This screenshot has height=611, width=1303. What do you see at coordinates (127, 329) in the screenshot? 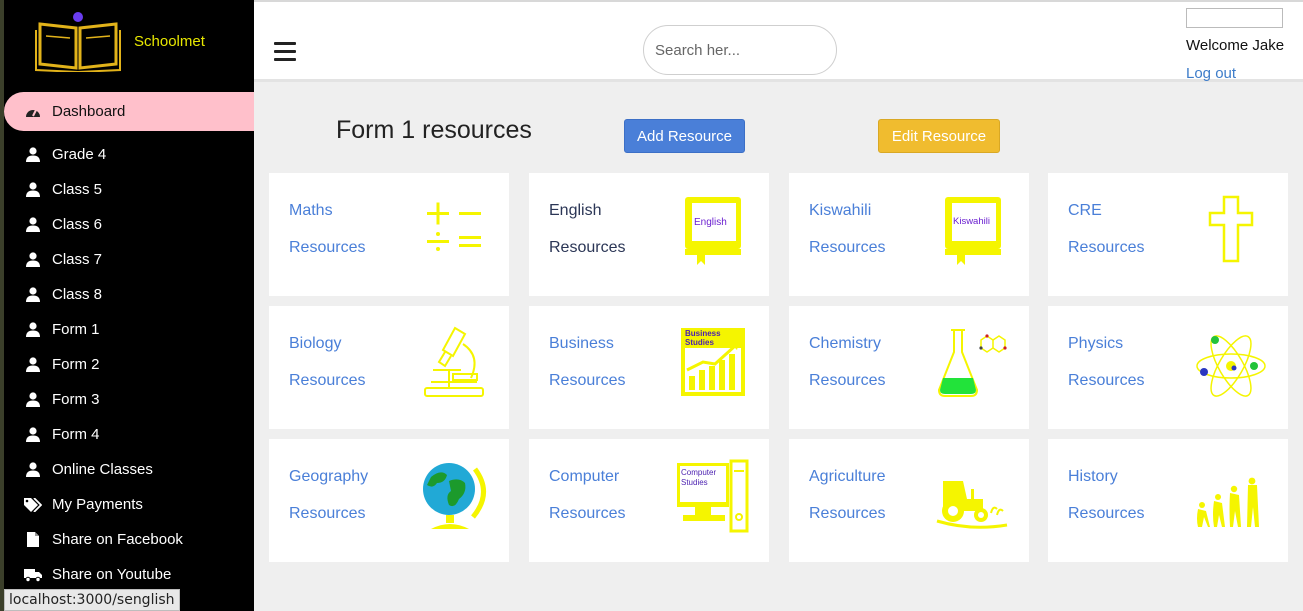
I see `sidebar-item-form-1: Form 1` at bounding box center [127, 329].